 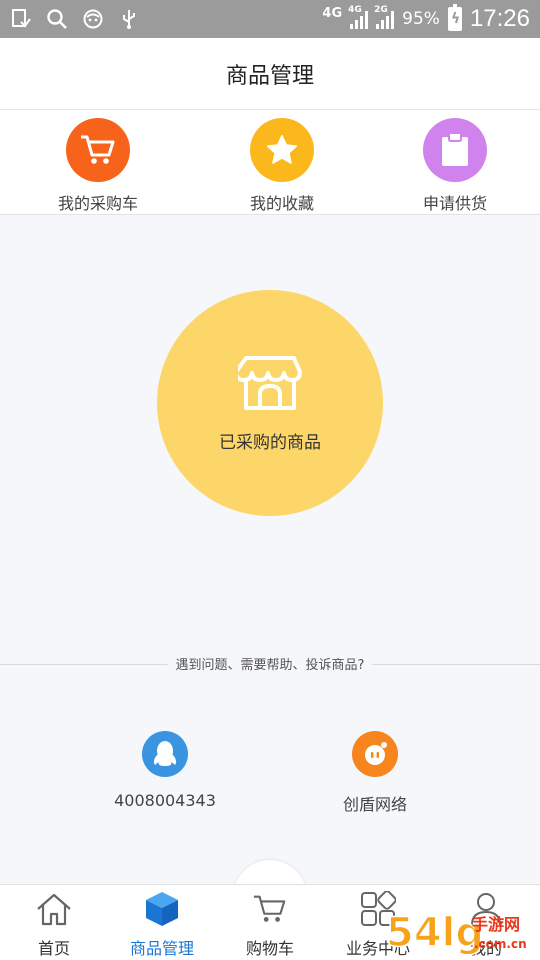 What do you see at coordinates (499, 18) in the screenshot?
I see `clock: 17:26` at bounding box center [499, 18].